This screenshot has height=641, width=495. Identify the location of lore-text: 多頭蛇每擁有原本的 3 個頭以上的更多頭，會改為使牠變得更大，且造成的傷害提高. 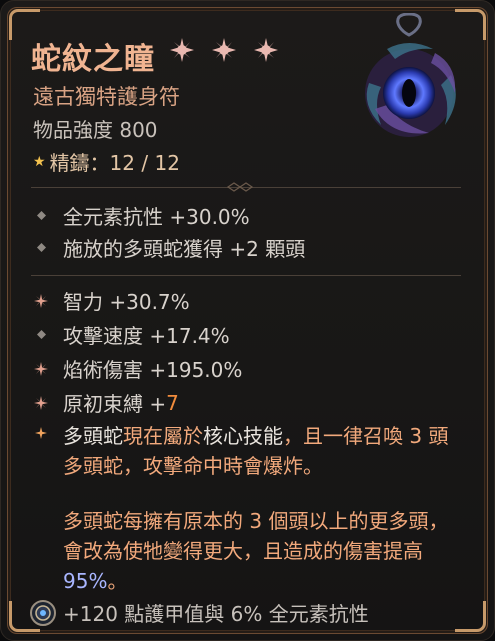
(256, 536).